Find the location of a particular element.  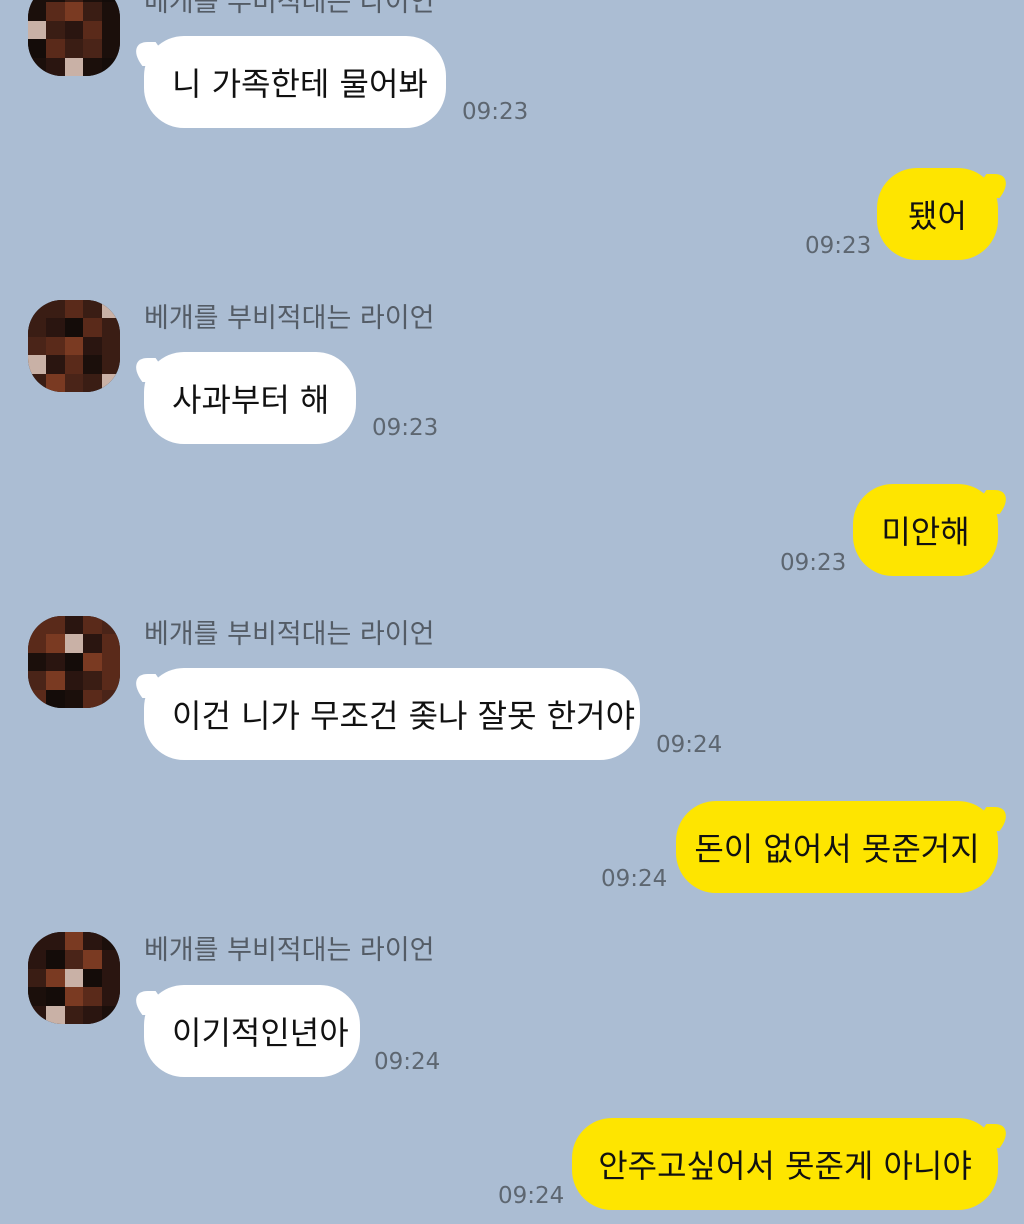

incoming-message-bubble: 이기적인년아 is located at coordinates (252, 1031).